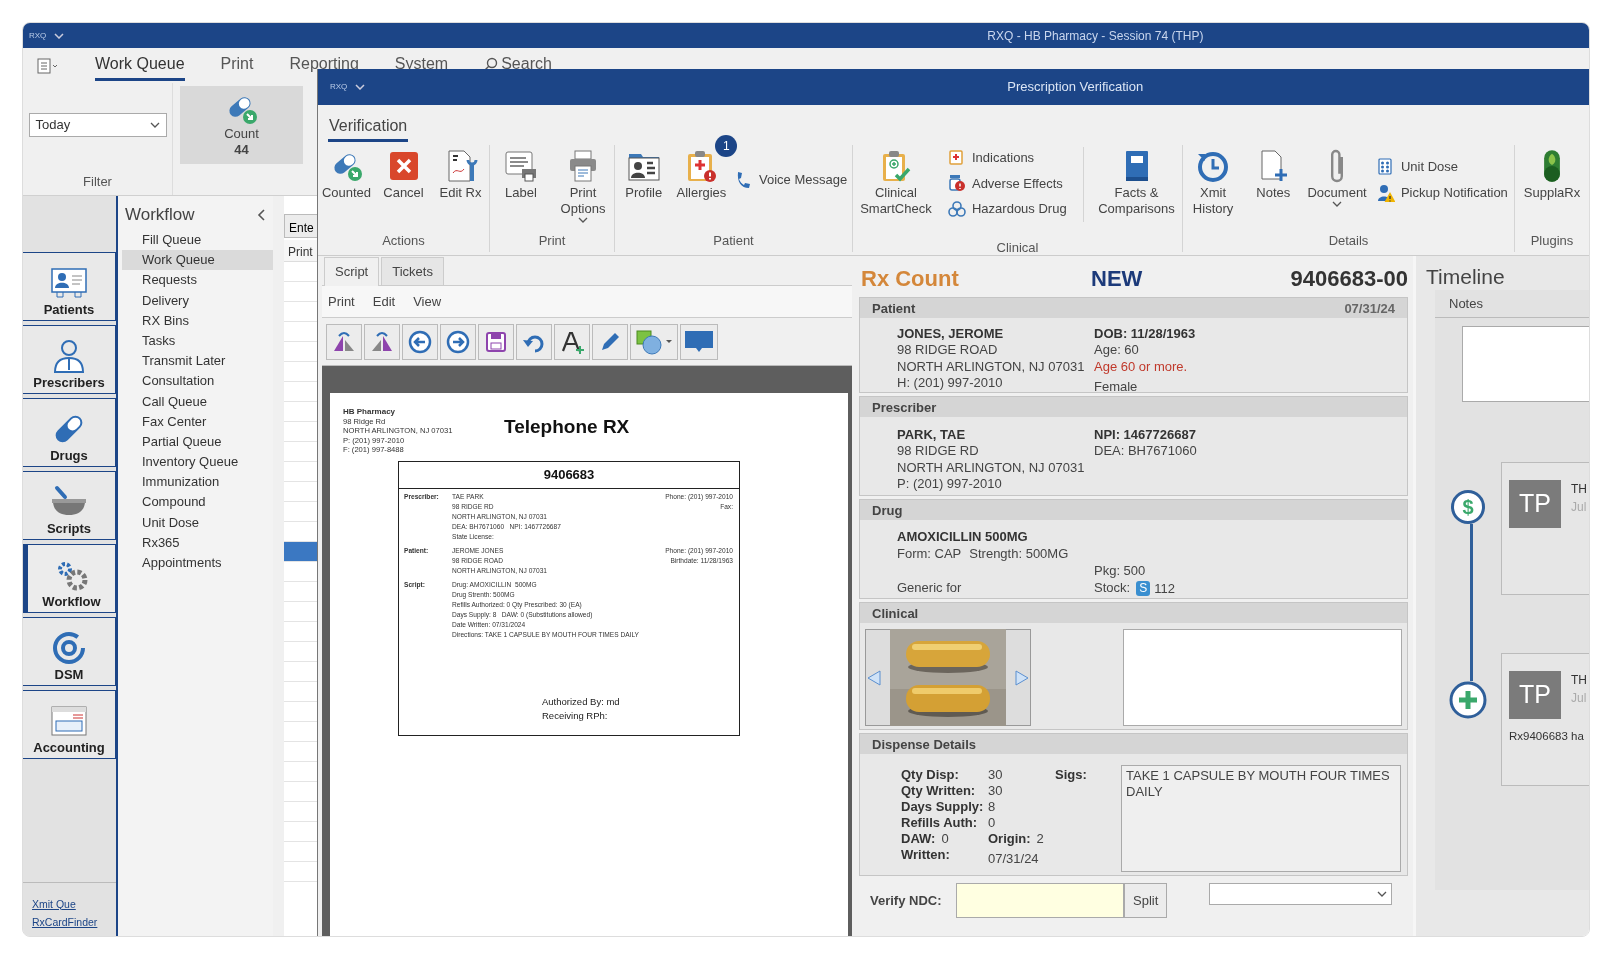 The height and width of the screenshot is (960, 1613). What do you see at coordinates (341, 301) in the screenshot?
I see `menu-item: Print` at bounding box center [341, 301].